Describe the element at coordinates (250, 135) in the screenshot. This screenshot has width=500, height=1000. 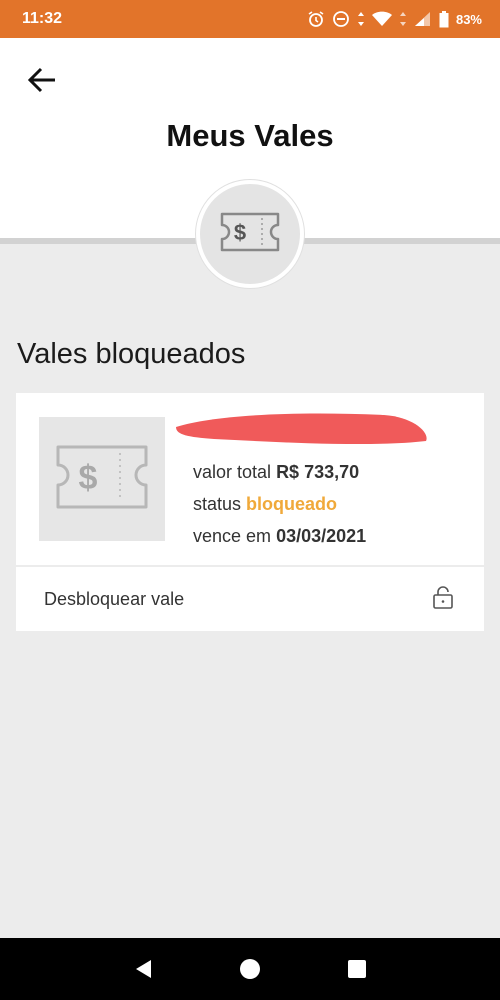
I see `page-title: Meus Vales` at that location.